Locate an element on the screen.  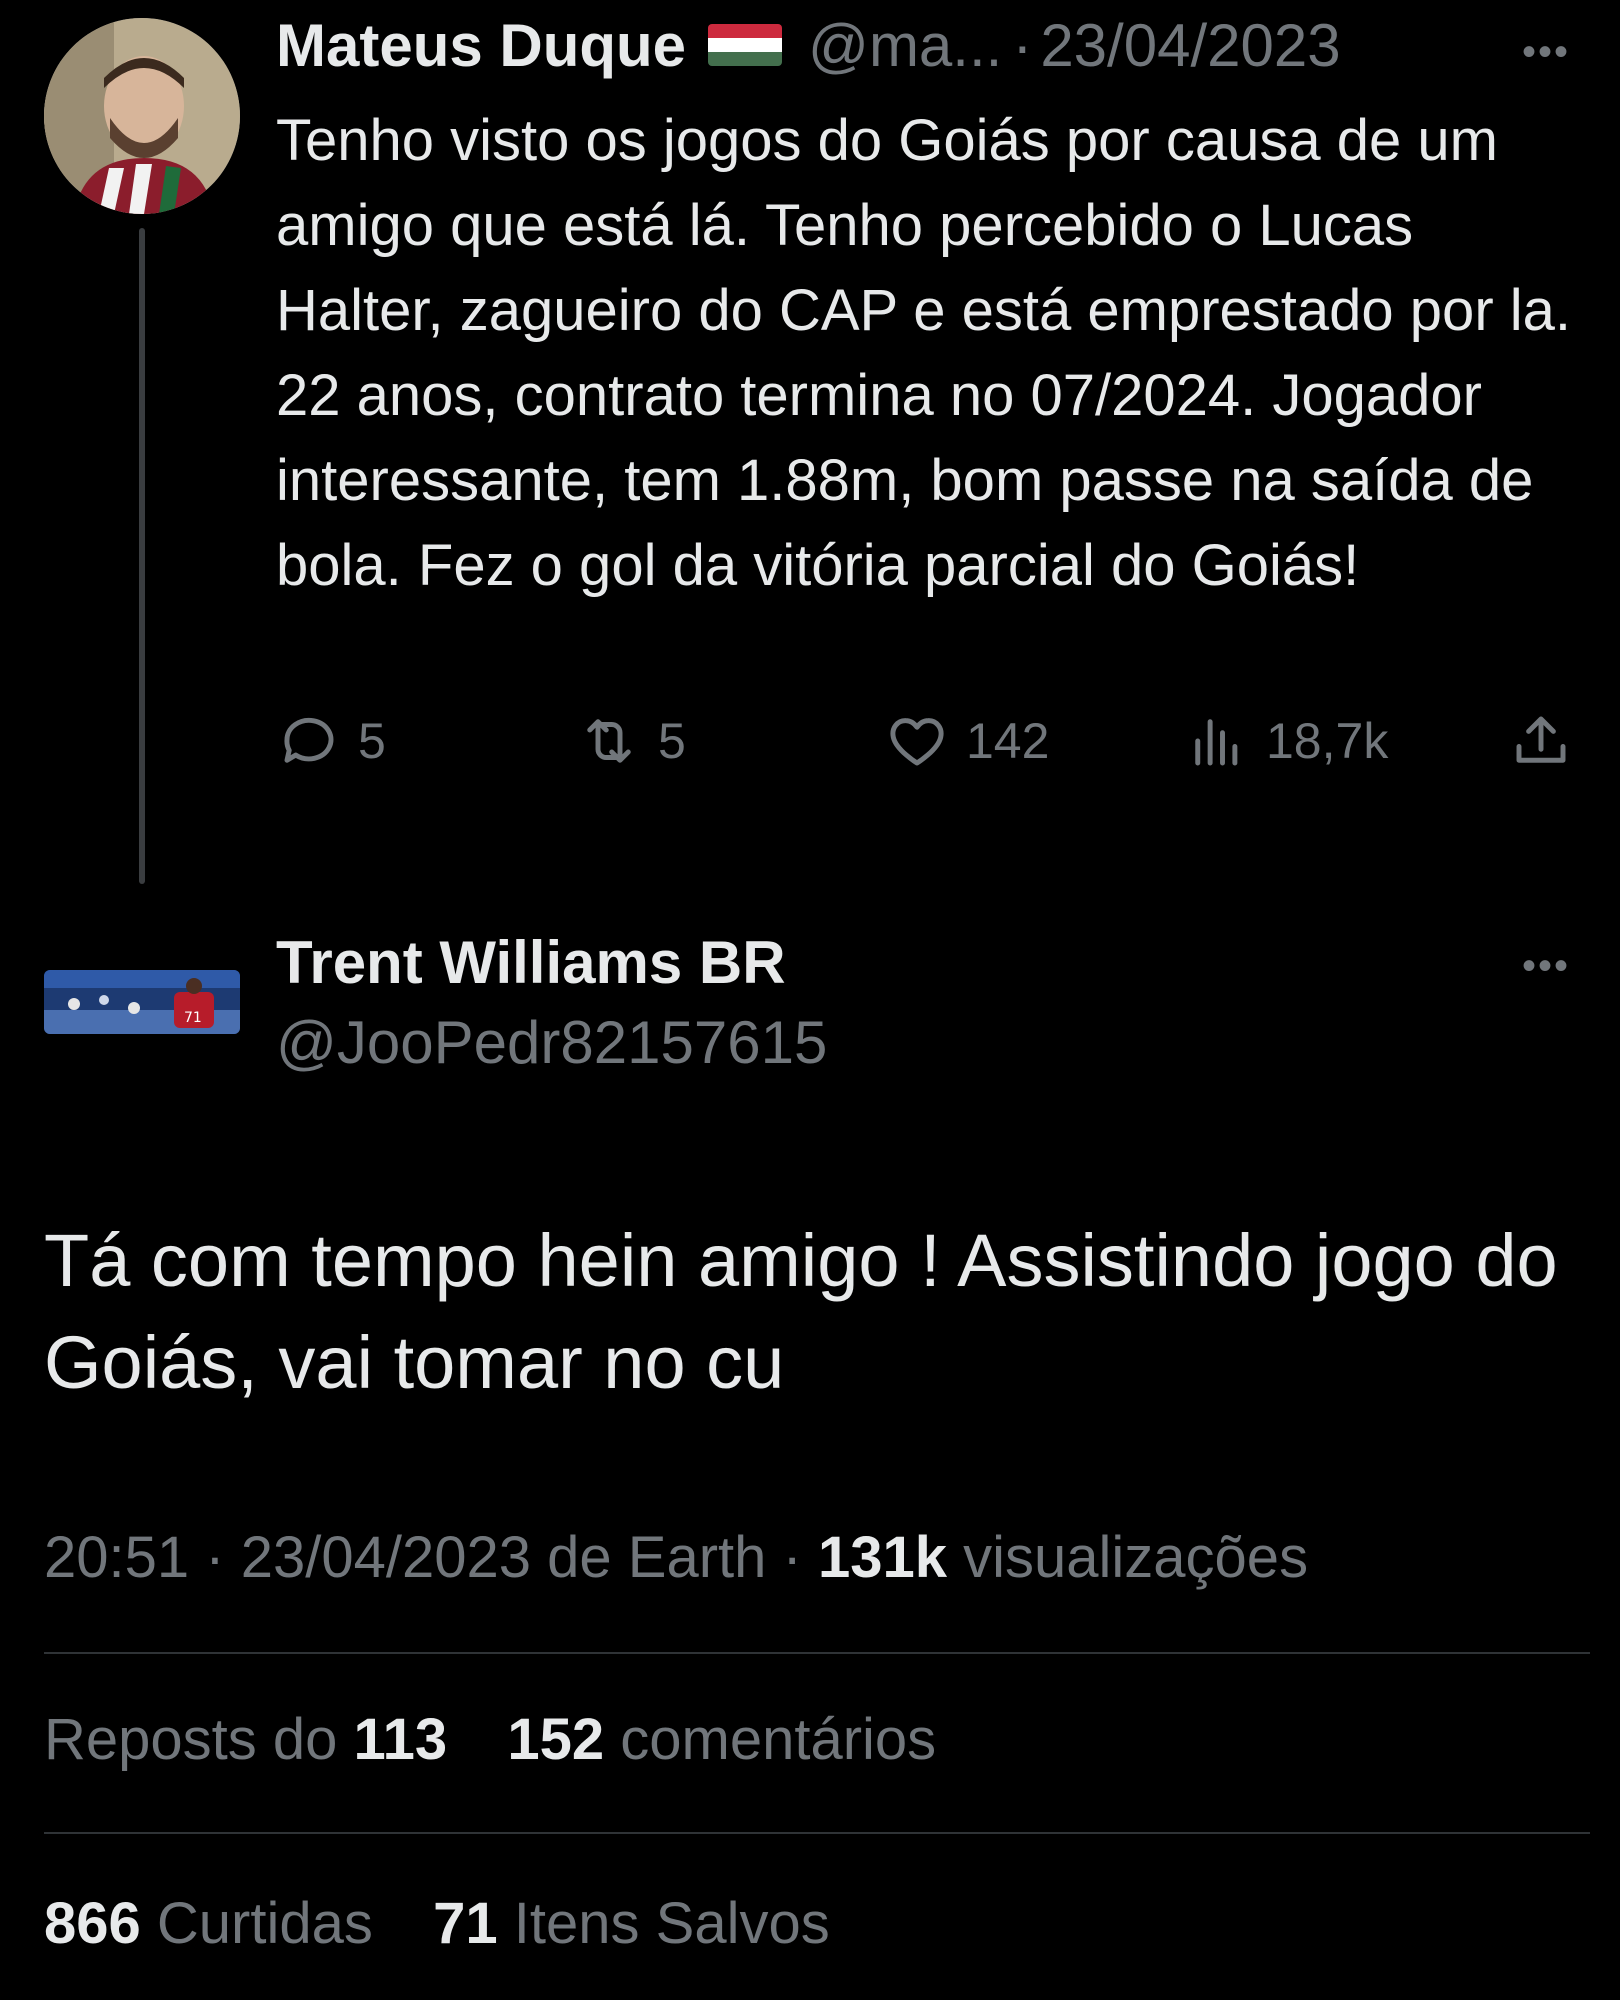
repost-icon is located at coordinates (609, 741).